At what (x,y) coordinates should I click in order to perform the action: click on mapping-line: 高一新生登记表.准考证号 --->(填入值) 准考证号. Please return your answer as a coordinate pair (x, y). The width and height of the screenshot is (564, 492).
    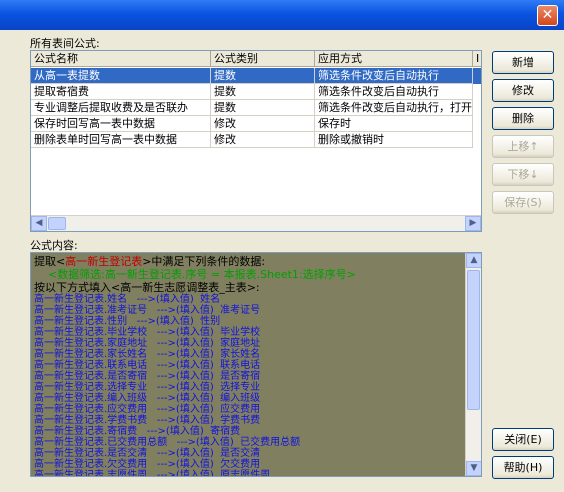
    Looking at the image, I should click on (147, 310).